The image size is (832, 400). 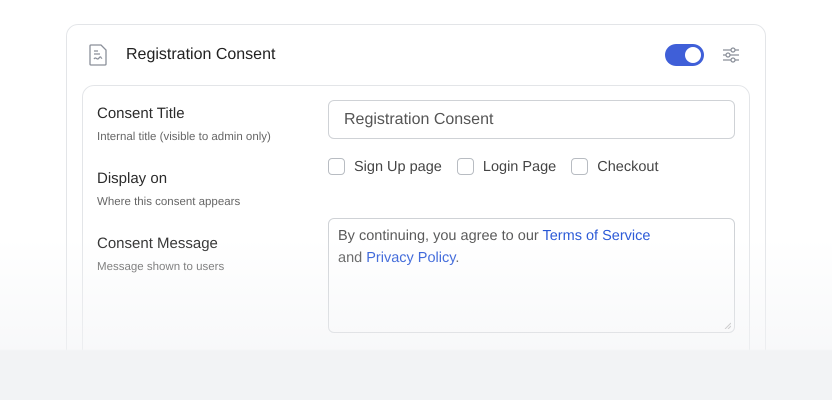 What do you see at coordinates (141, 113) in the screenshot?
I see `field-label: Consent Title` at bounding box center [141, 113].